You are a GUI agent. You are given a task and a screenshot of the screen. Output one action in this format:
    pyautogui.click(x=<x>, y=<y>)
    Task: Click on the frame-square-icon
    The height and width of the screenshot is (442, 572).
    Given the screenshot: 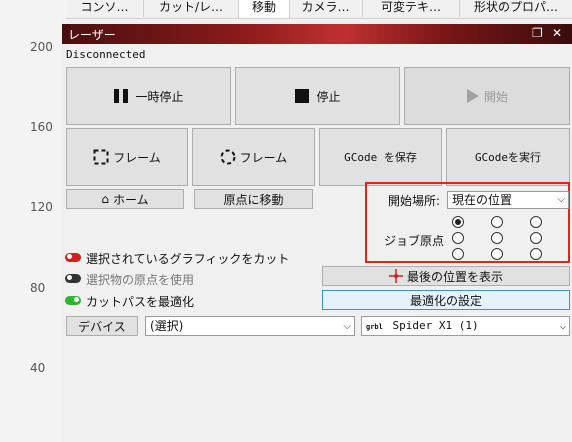 What is the action you would take?
    pyautogui.click(x=101, y=157)
    